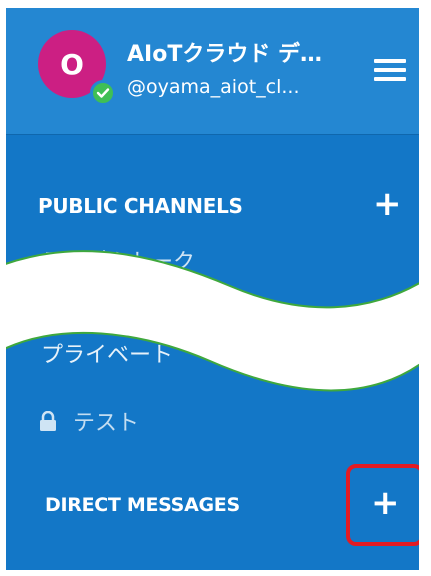 Image resolution: width=431 pixels, height=576 pixels. Describe the element at coordinates (103, 93) in the screenshot. I see `online-status-icon` at that location.